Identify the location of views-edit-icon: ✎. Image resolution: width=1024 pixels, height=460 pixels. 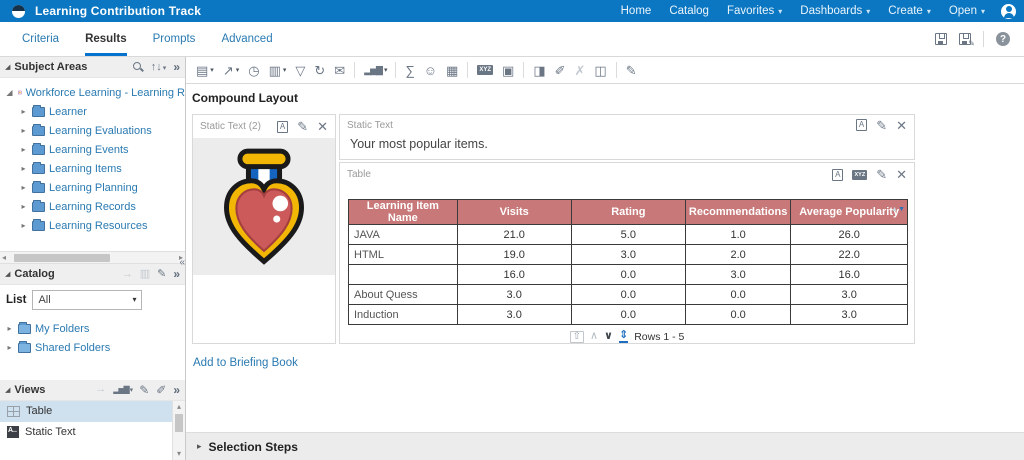
(144, 390).